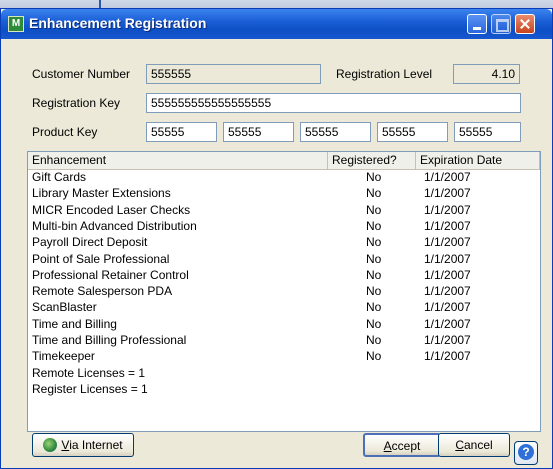  I want to click on product-key-input-1: 55555, so click(181, 132).